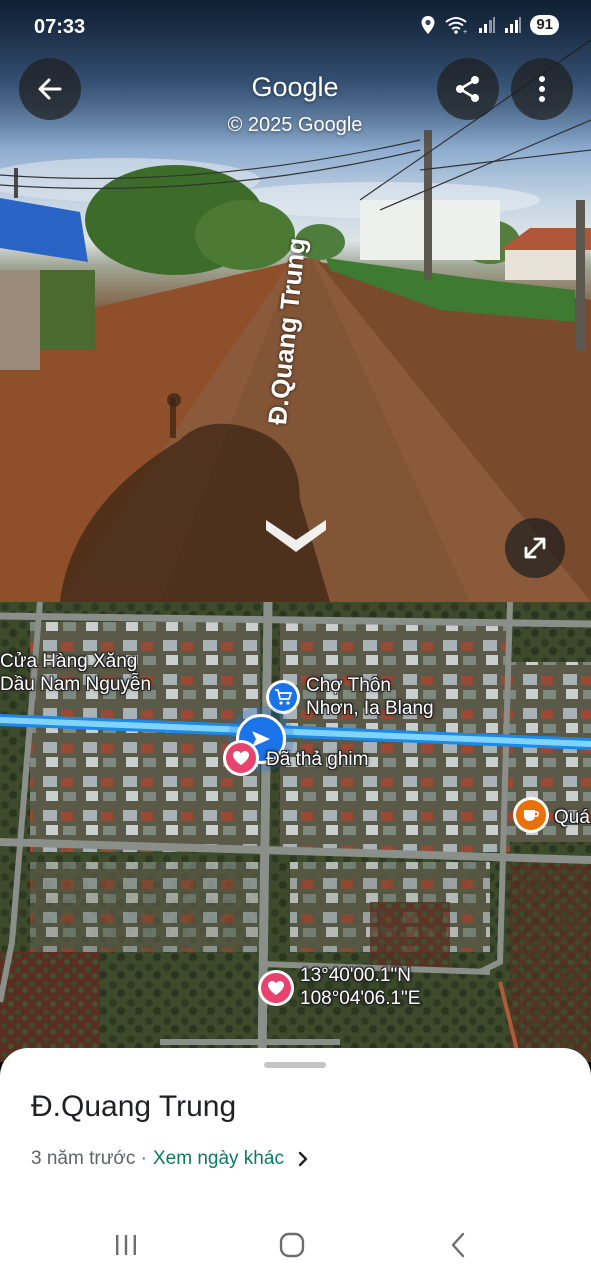 The image size is (591, 1280). I want to click on market-label: Chợ Thôn Nhơn, Ia Blang, so click(370, 697).